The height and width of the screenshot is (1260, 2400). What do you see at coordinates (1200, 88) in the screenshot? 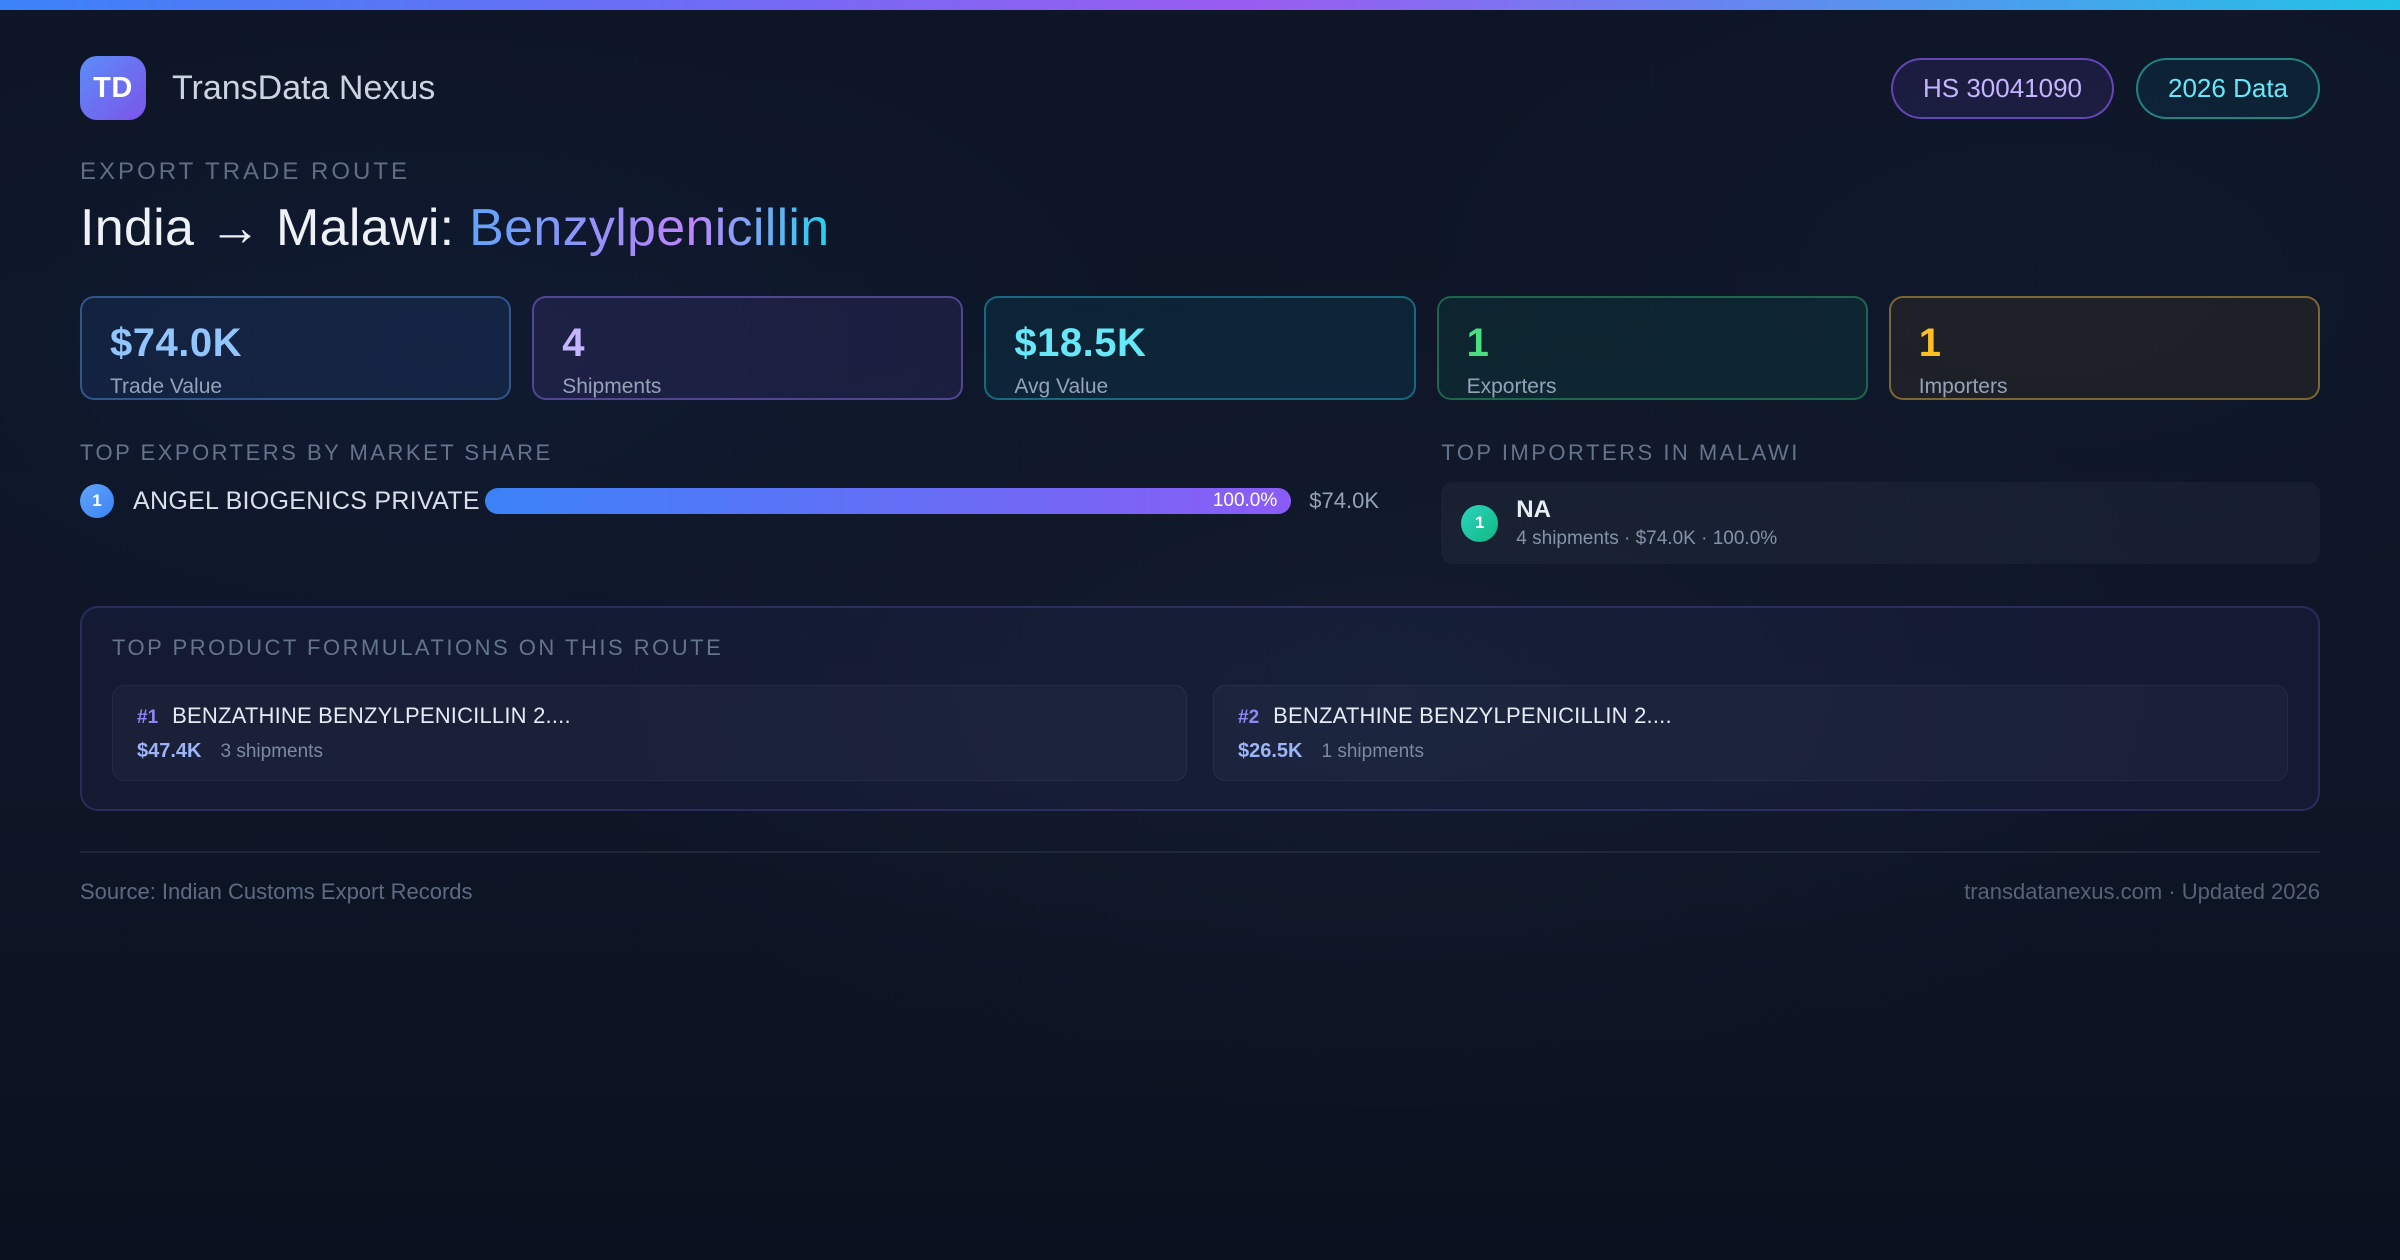
I see `header: TD TransData Nexus HS 30041090 2026 Data` at bounding box center [1200, 88].